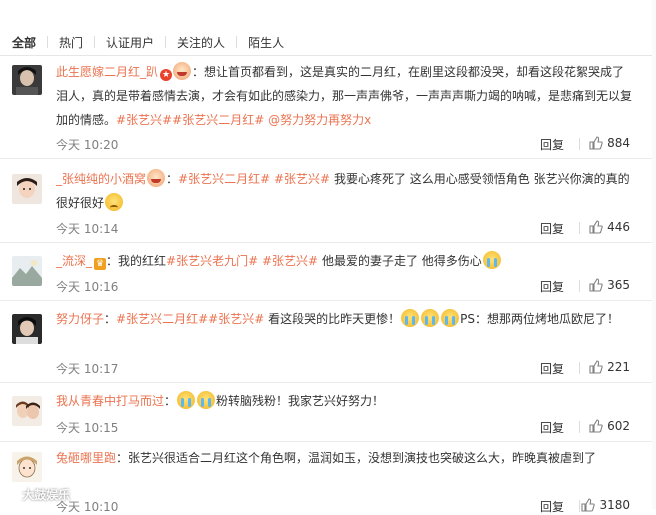 The image size is (656, 515). Describe the element at coordinates (130, 42) in the screenshot. I see `filter-tab-verified: 认证用户` at that location.